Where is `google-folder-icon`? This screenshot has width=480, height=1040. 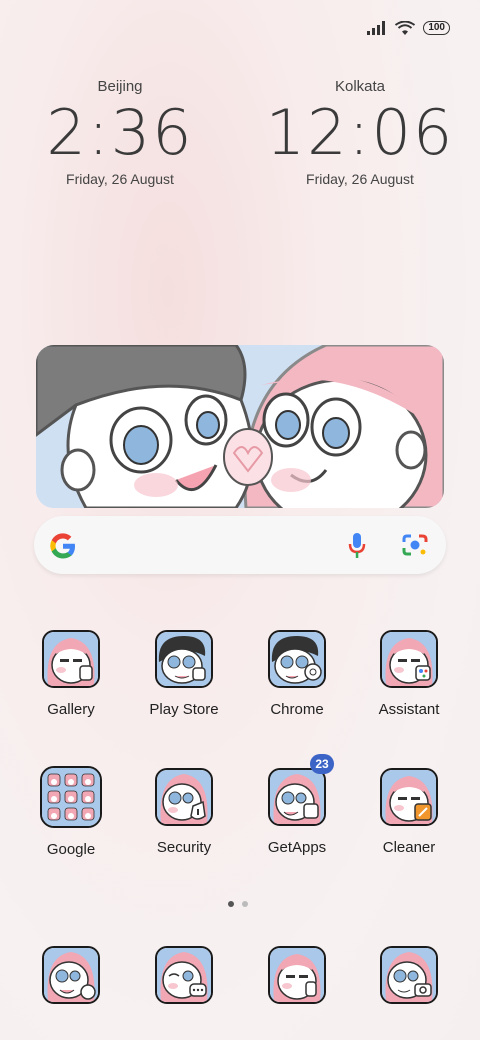 google-folder-icon is located at coordinates (71, 797).